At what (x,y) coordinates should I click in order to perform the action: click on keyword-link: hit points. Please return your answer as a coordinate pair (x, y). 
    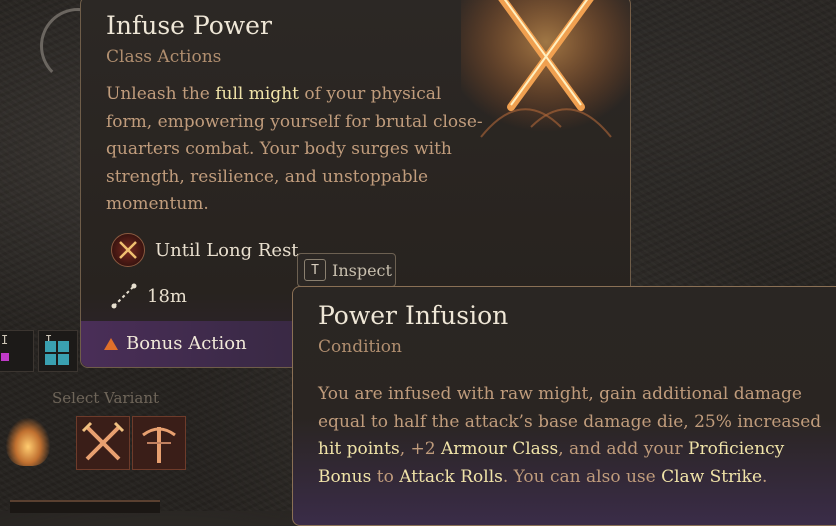
    Looking at the image, I should click on (359, 449).